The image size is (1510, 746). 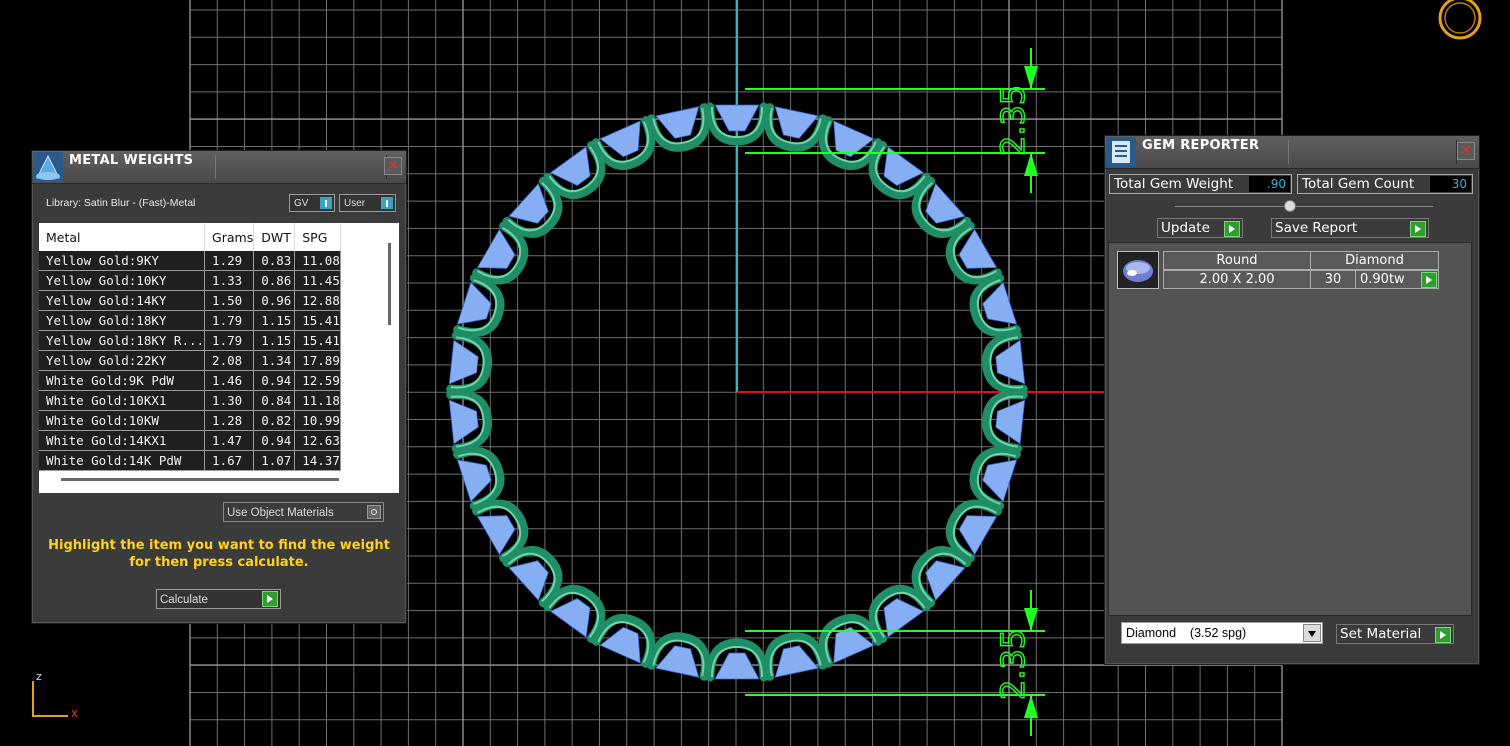 What do you see at coordinates (1290, 206) in the screenshot?
I see `size-slider-knob` at bounding box center [1290, 206].